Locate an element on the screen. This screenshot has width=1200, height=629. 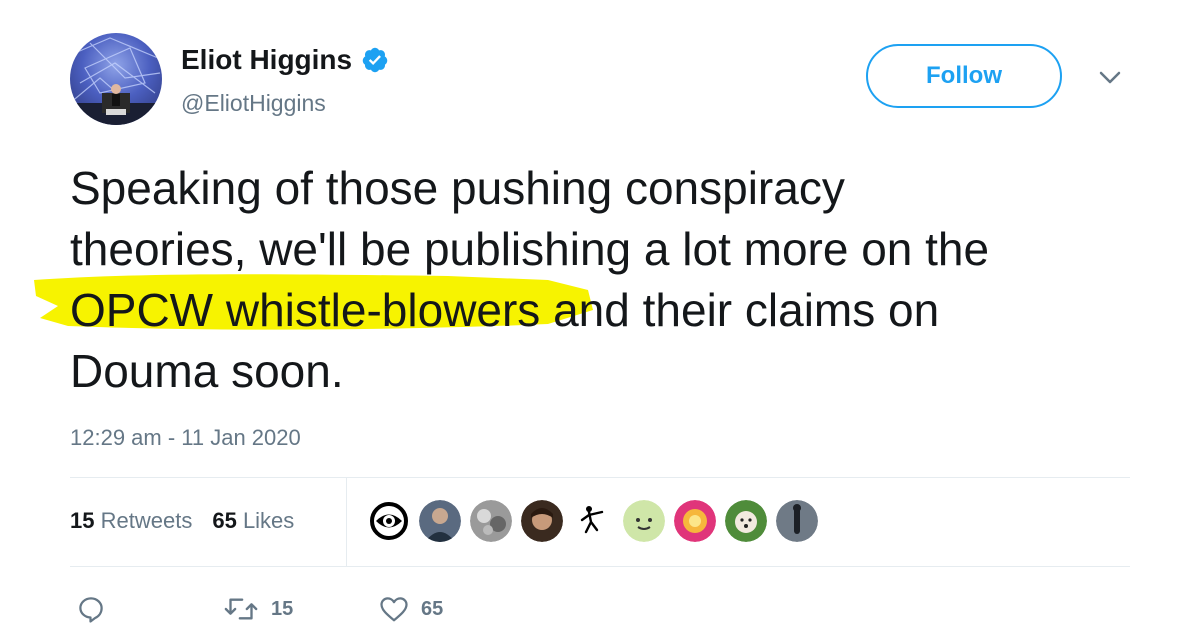
likes-label: Likes is located at coordinates (268, 520).